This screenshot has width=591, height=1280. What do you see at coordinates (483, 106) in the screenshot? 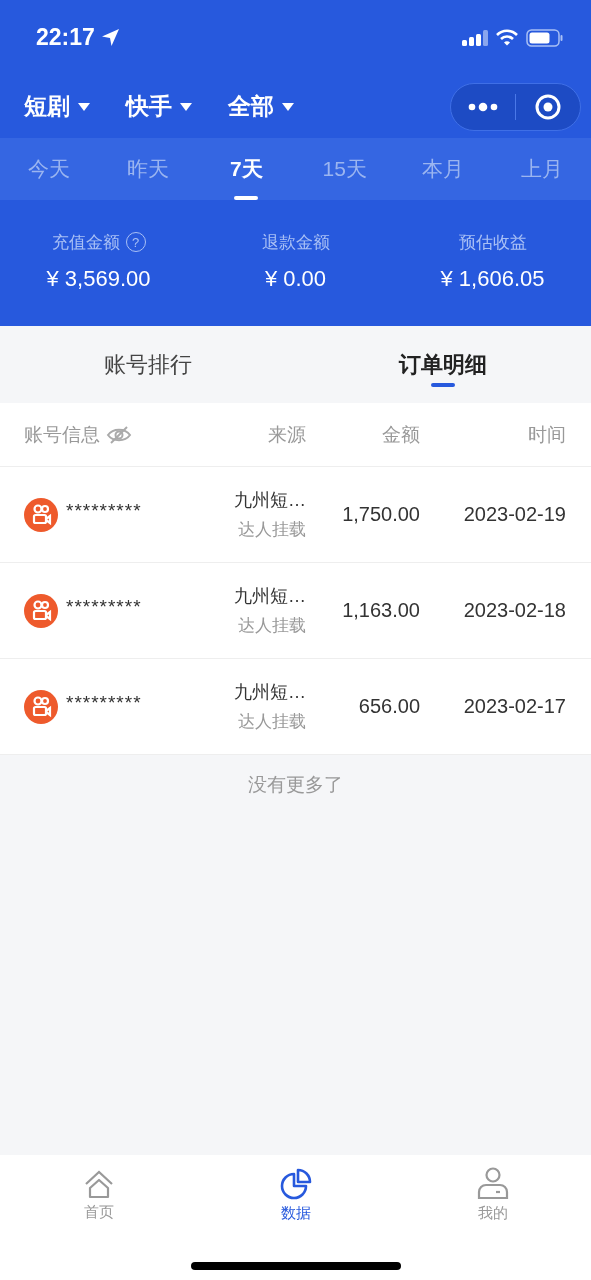
I see `more-icon` at bounding box center [483, 106].